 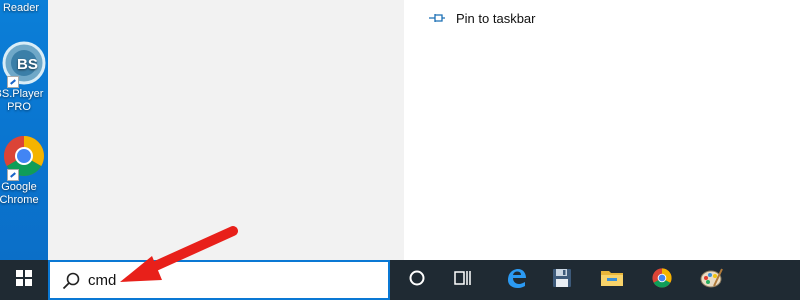 I want to click on windows-logo-icon, so click(x=24, y=280).